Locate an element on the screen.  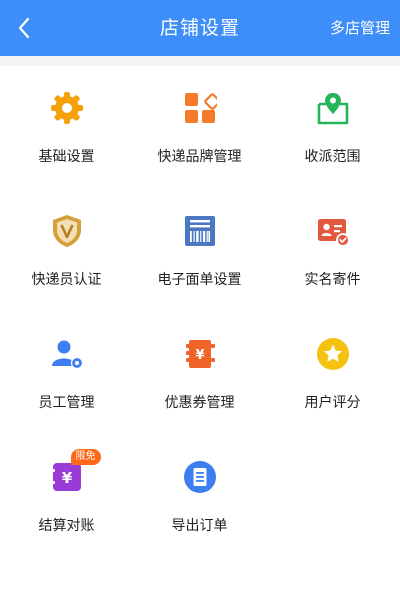
menu-item-staff-management: 员工管理 is located at coordinates (66, 373).